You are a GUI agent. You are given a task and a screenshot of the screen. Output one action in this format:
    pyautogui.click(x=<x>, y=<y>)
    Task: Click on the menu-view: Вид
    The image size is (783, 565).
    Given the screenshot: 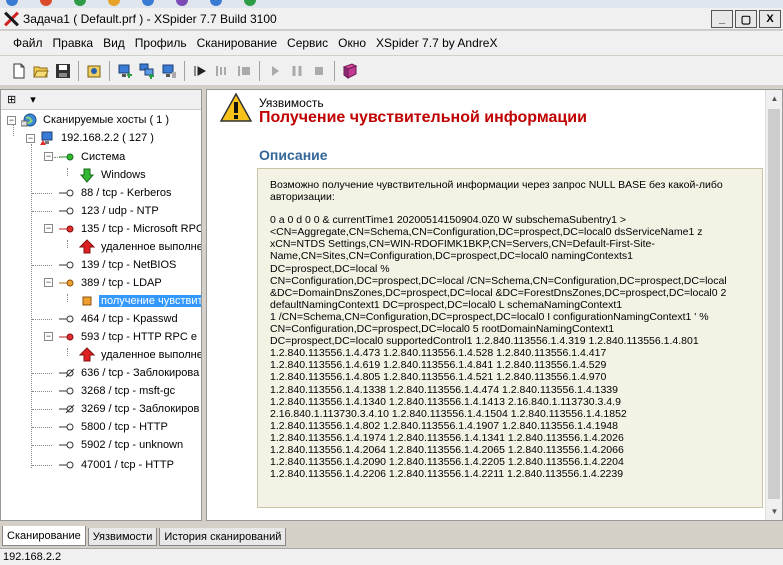 What is the action you would take?
    pyautogui.click(x=114, y=43)
    